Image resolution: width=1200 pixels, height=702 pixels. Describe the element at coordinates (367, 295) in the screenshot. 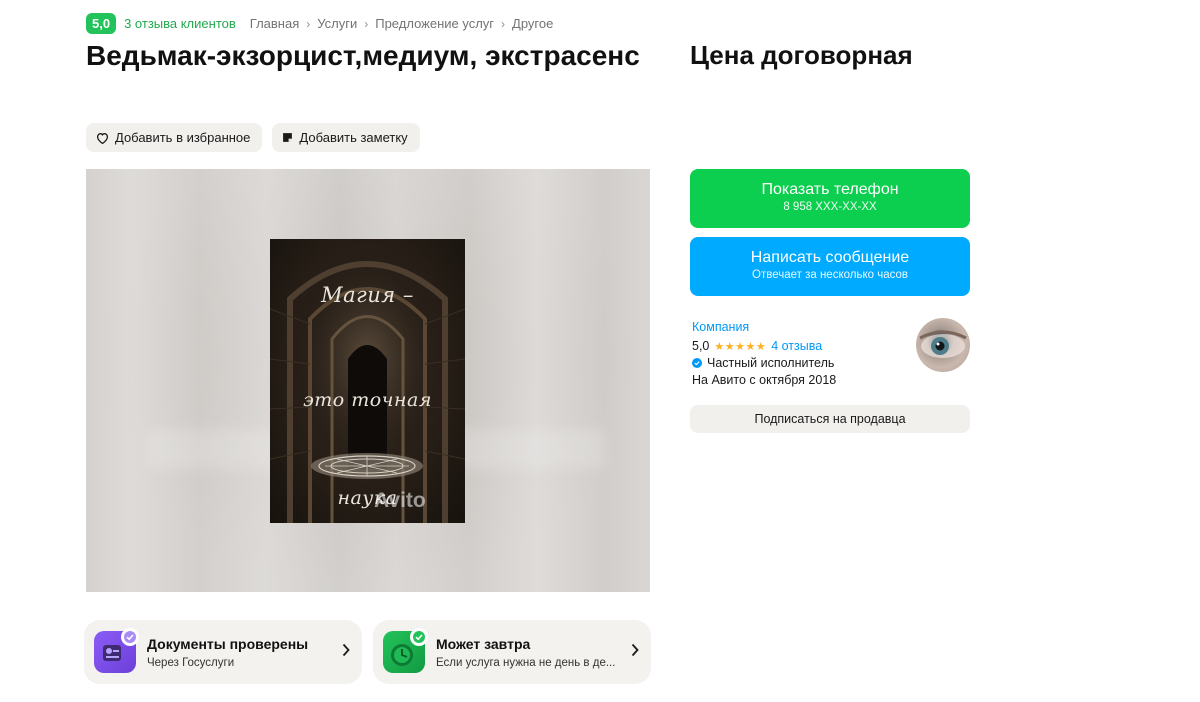

I see `poster-text-line-1: Магия –` at that location.